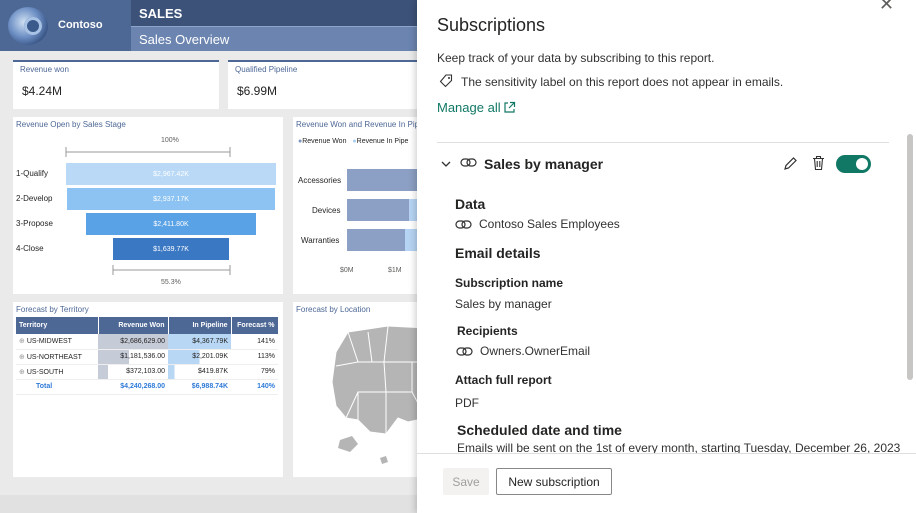  I want to click on forecast-cell: 140%, so click(254, 387).